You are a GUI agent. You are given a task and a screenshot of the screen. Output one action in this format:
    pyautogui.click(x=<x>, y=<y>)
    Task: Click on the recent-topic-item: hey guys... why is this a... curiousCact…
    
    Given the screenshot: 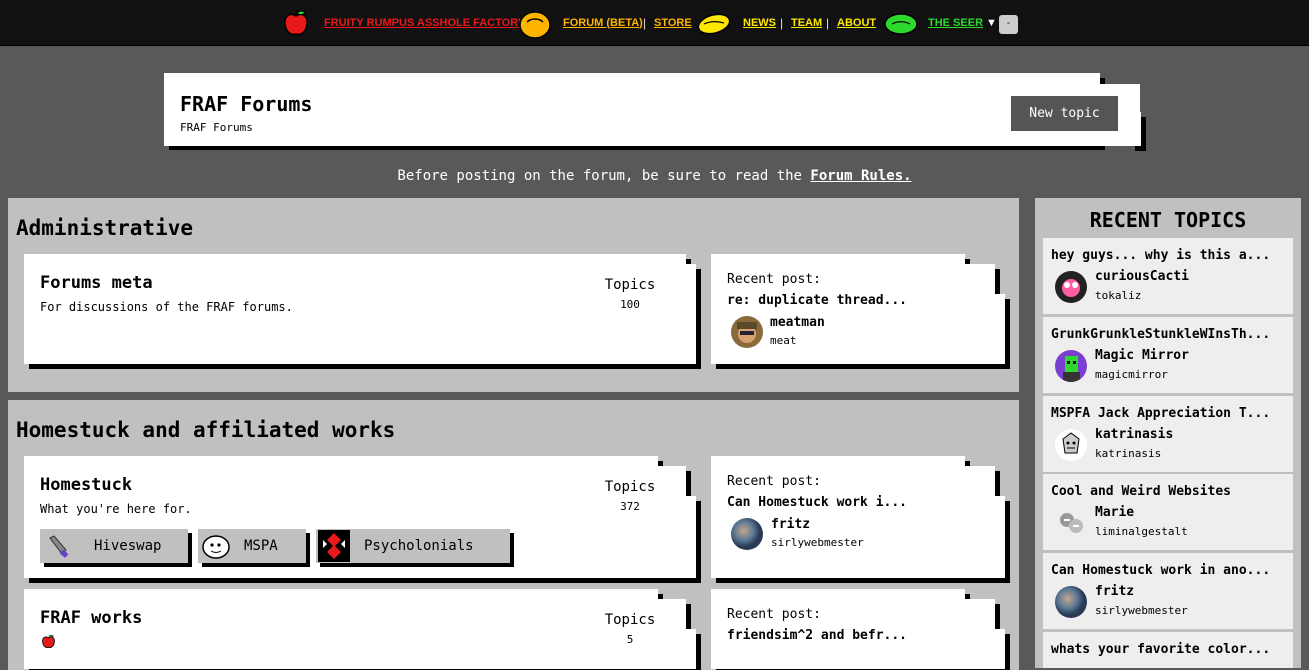 What is the action you would take?
    pyautogui.click(x=1168, y=276)
    